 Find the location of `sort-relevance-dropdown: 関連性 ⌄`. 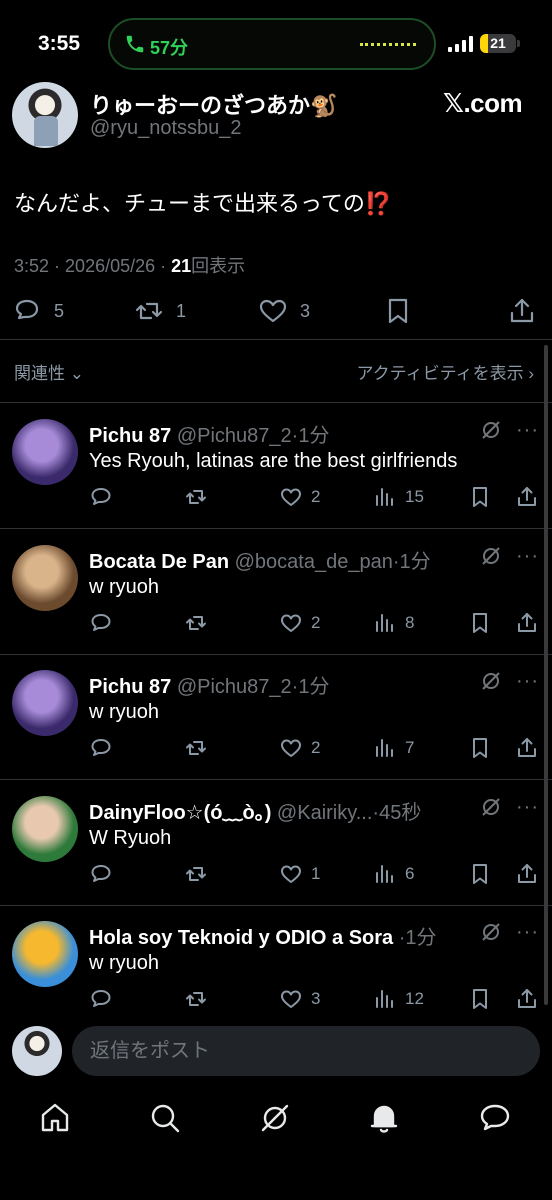

sort-relevance-dropdown: 関連性 ⌄ is located at coordinates (49, 371).